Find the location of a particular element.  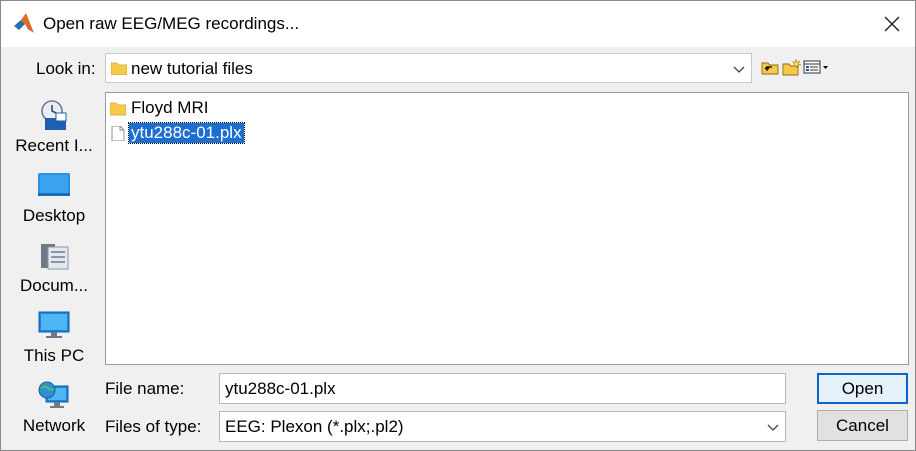

file-type-value: EEG: Plexon (*.plx;.pl2) is located at coordinates (314, 426).